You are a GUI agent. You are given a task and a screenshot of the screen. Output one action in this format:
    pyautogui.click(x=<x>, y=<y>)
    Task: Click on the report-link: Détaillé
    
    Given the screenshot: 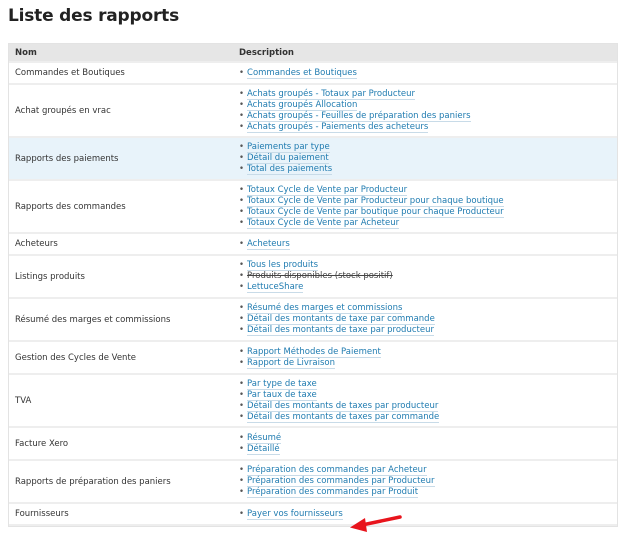 What is the action you would take?
    pyautogui.click(x=263, y=449)
    